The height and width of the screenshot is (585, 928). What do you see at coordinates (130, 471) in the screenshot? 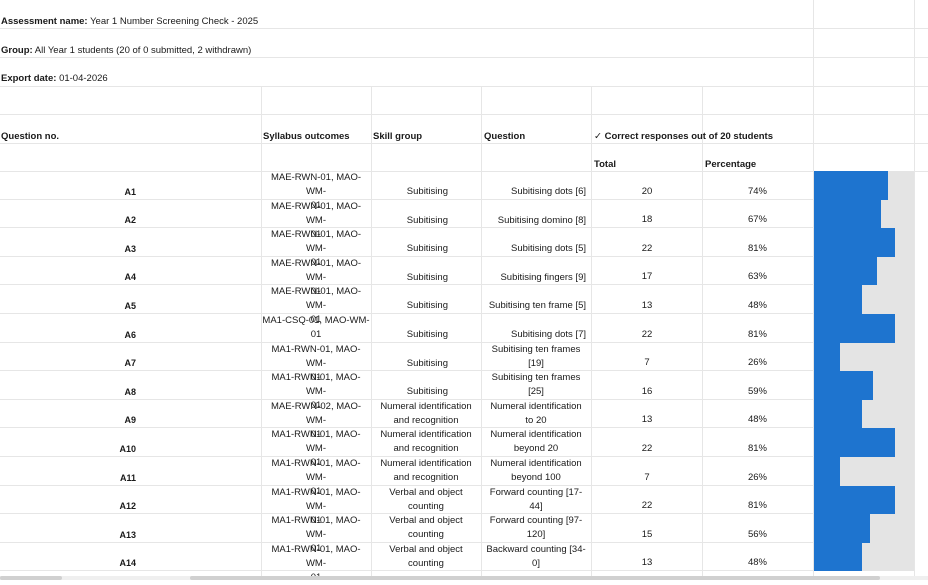
I see `question-number-cell: A11` at bounding box center [130, 471].